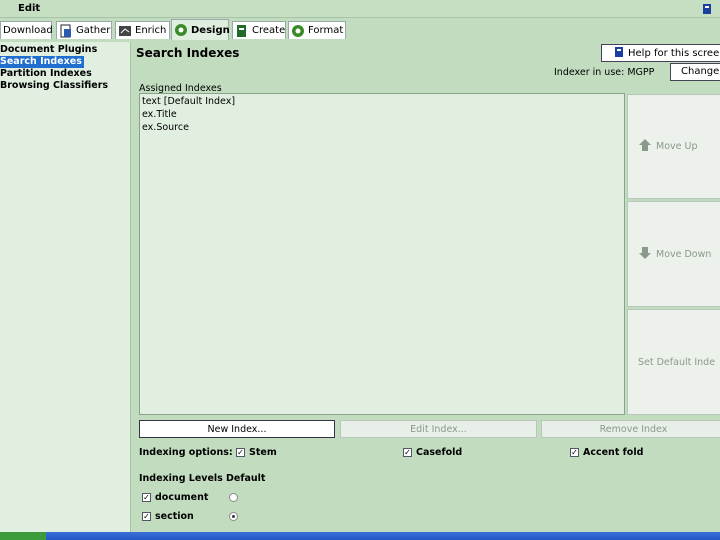 This screenshot has width=720, height=540. I want to click on format-gear-icon, so click(298, 31).